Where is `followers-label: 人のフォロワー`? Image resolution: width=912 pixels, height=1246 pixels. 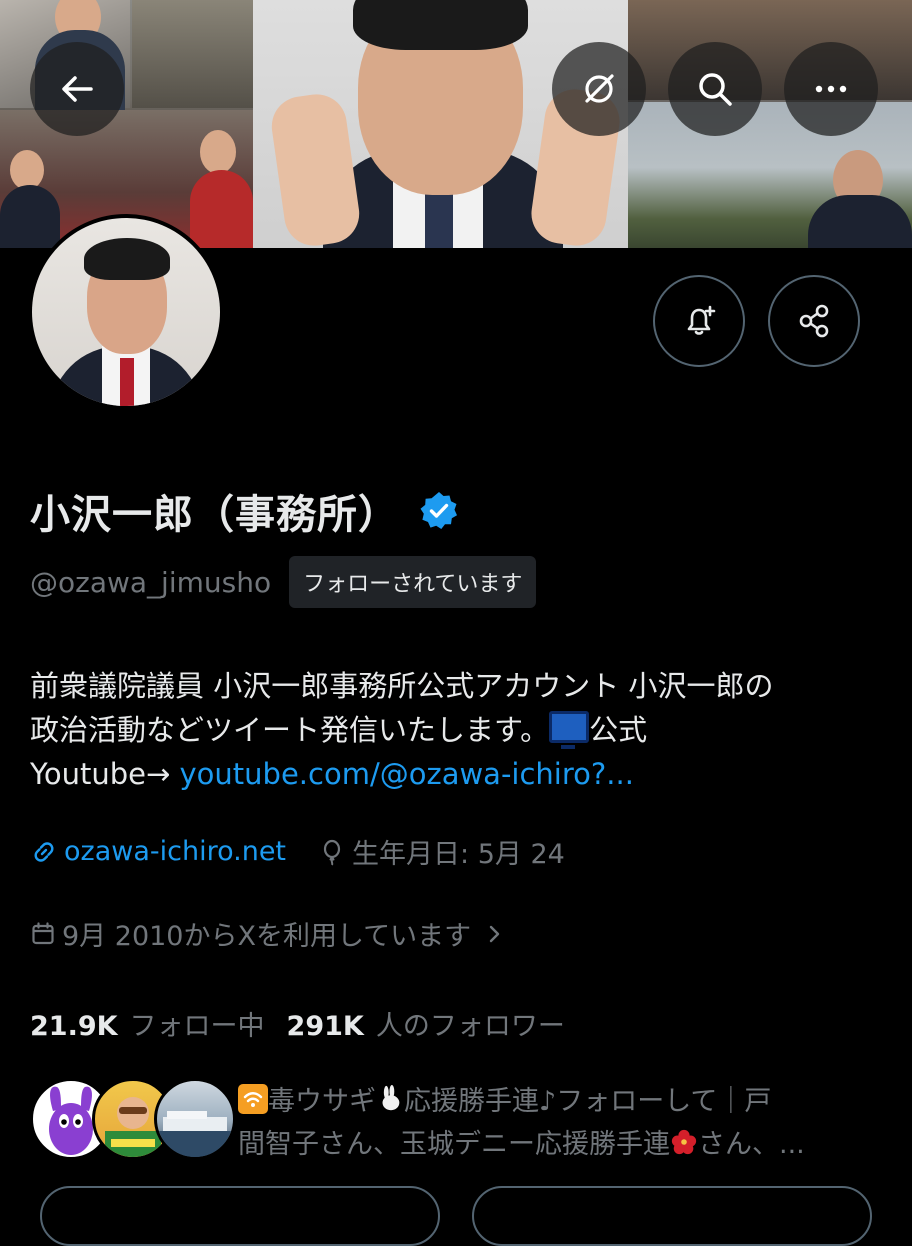 followers-label: 人のフォロワー is located at coordinates (470, 1026).